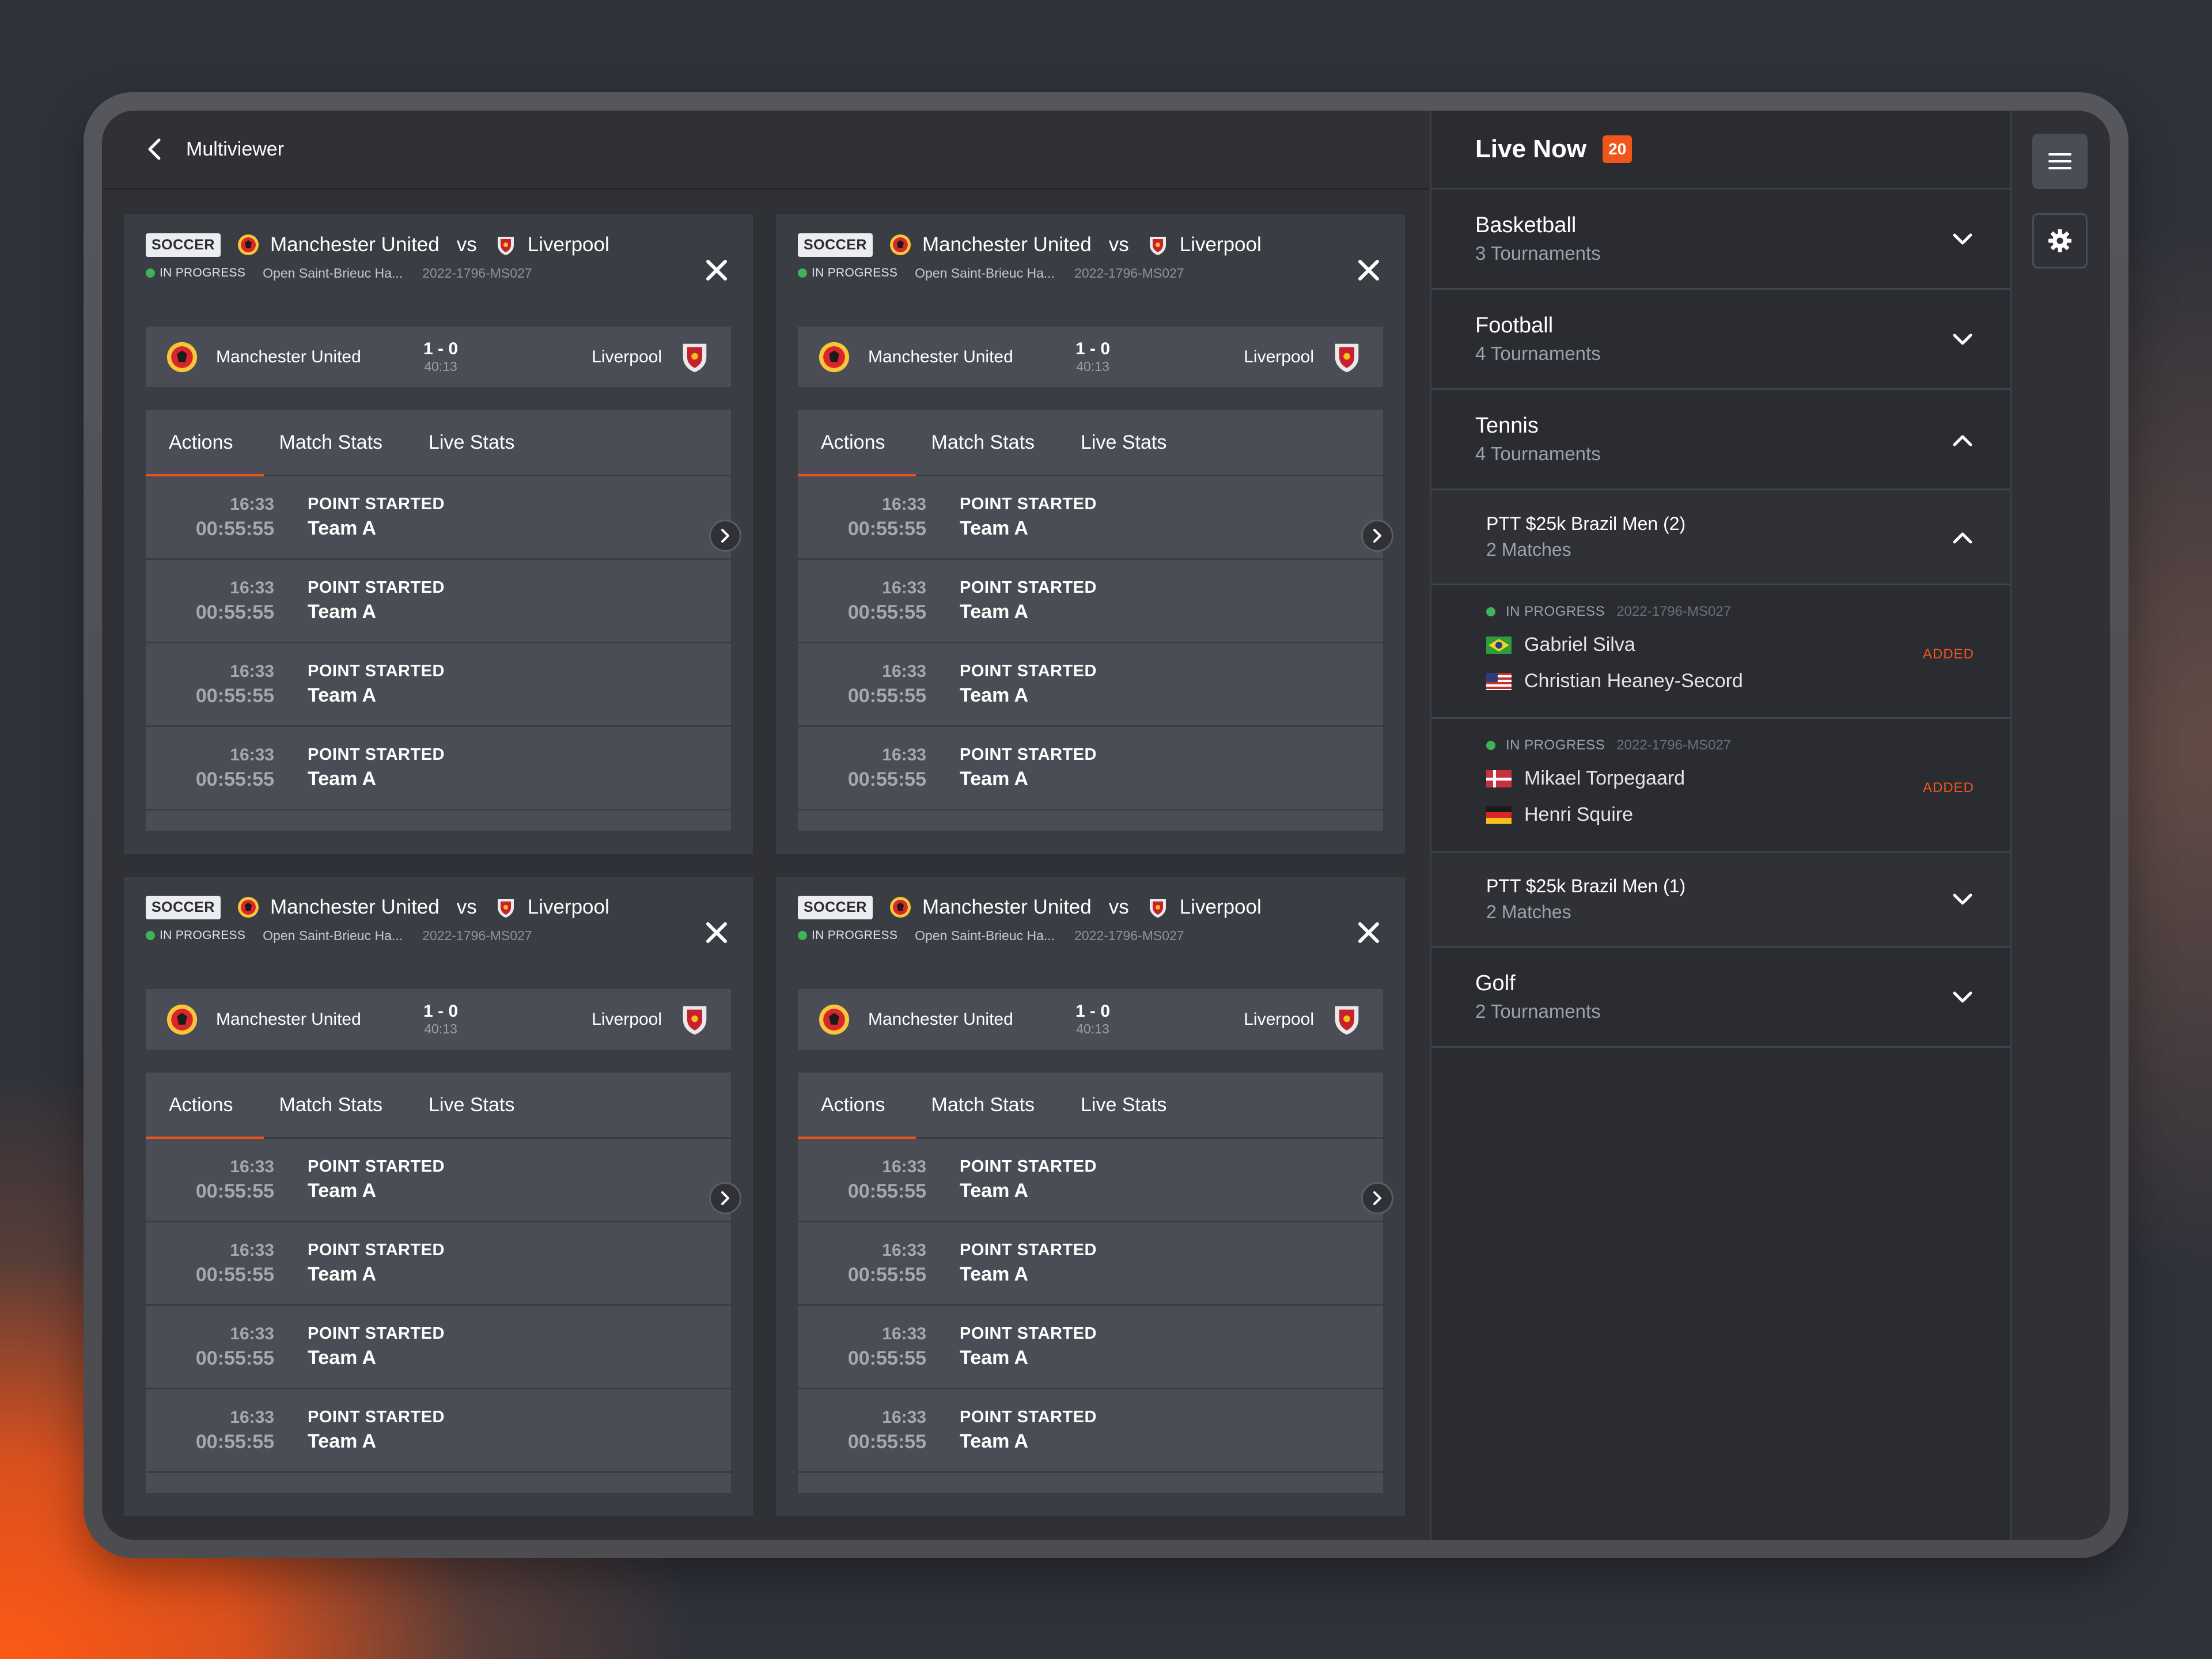 Image resolution: width=2212 pixels, height=1659 pixels. What do you see at coordinates (1618, 149) in the screenshot?
I see `live-count-badge: 20` at bounding box center [1618, 149].